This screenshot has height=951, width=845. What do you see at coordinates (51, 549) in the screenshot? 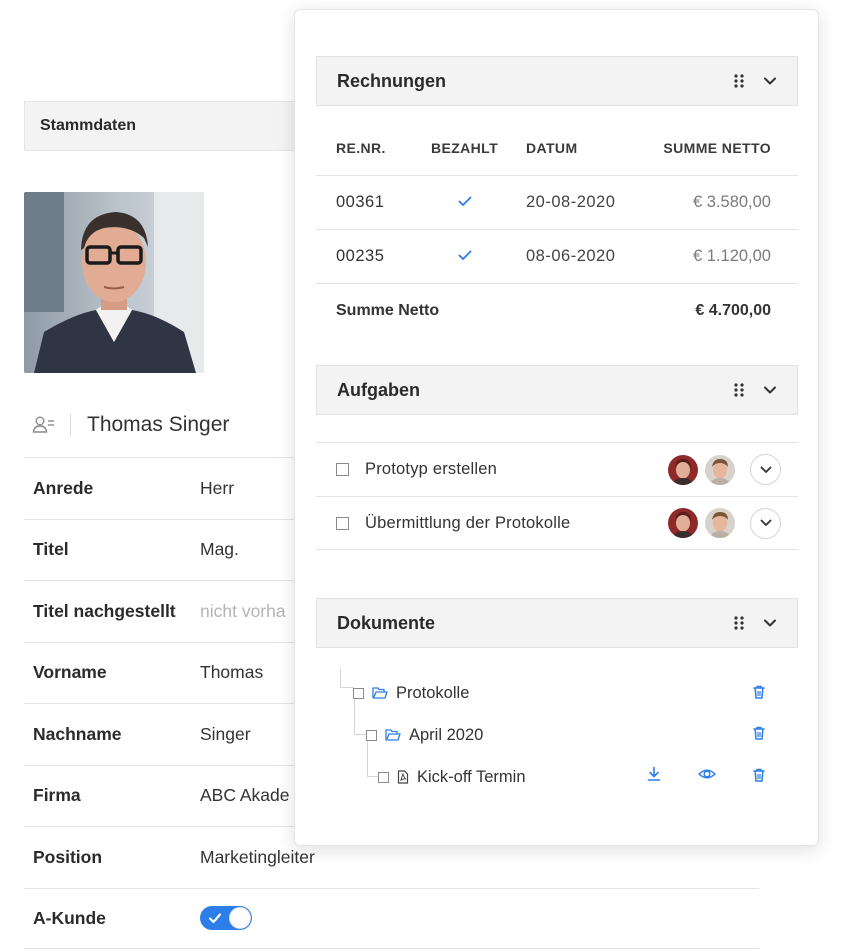
I see `field-label: Titel` at bounding box center [51, 549].